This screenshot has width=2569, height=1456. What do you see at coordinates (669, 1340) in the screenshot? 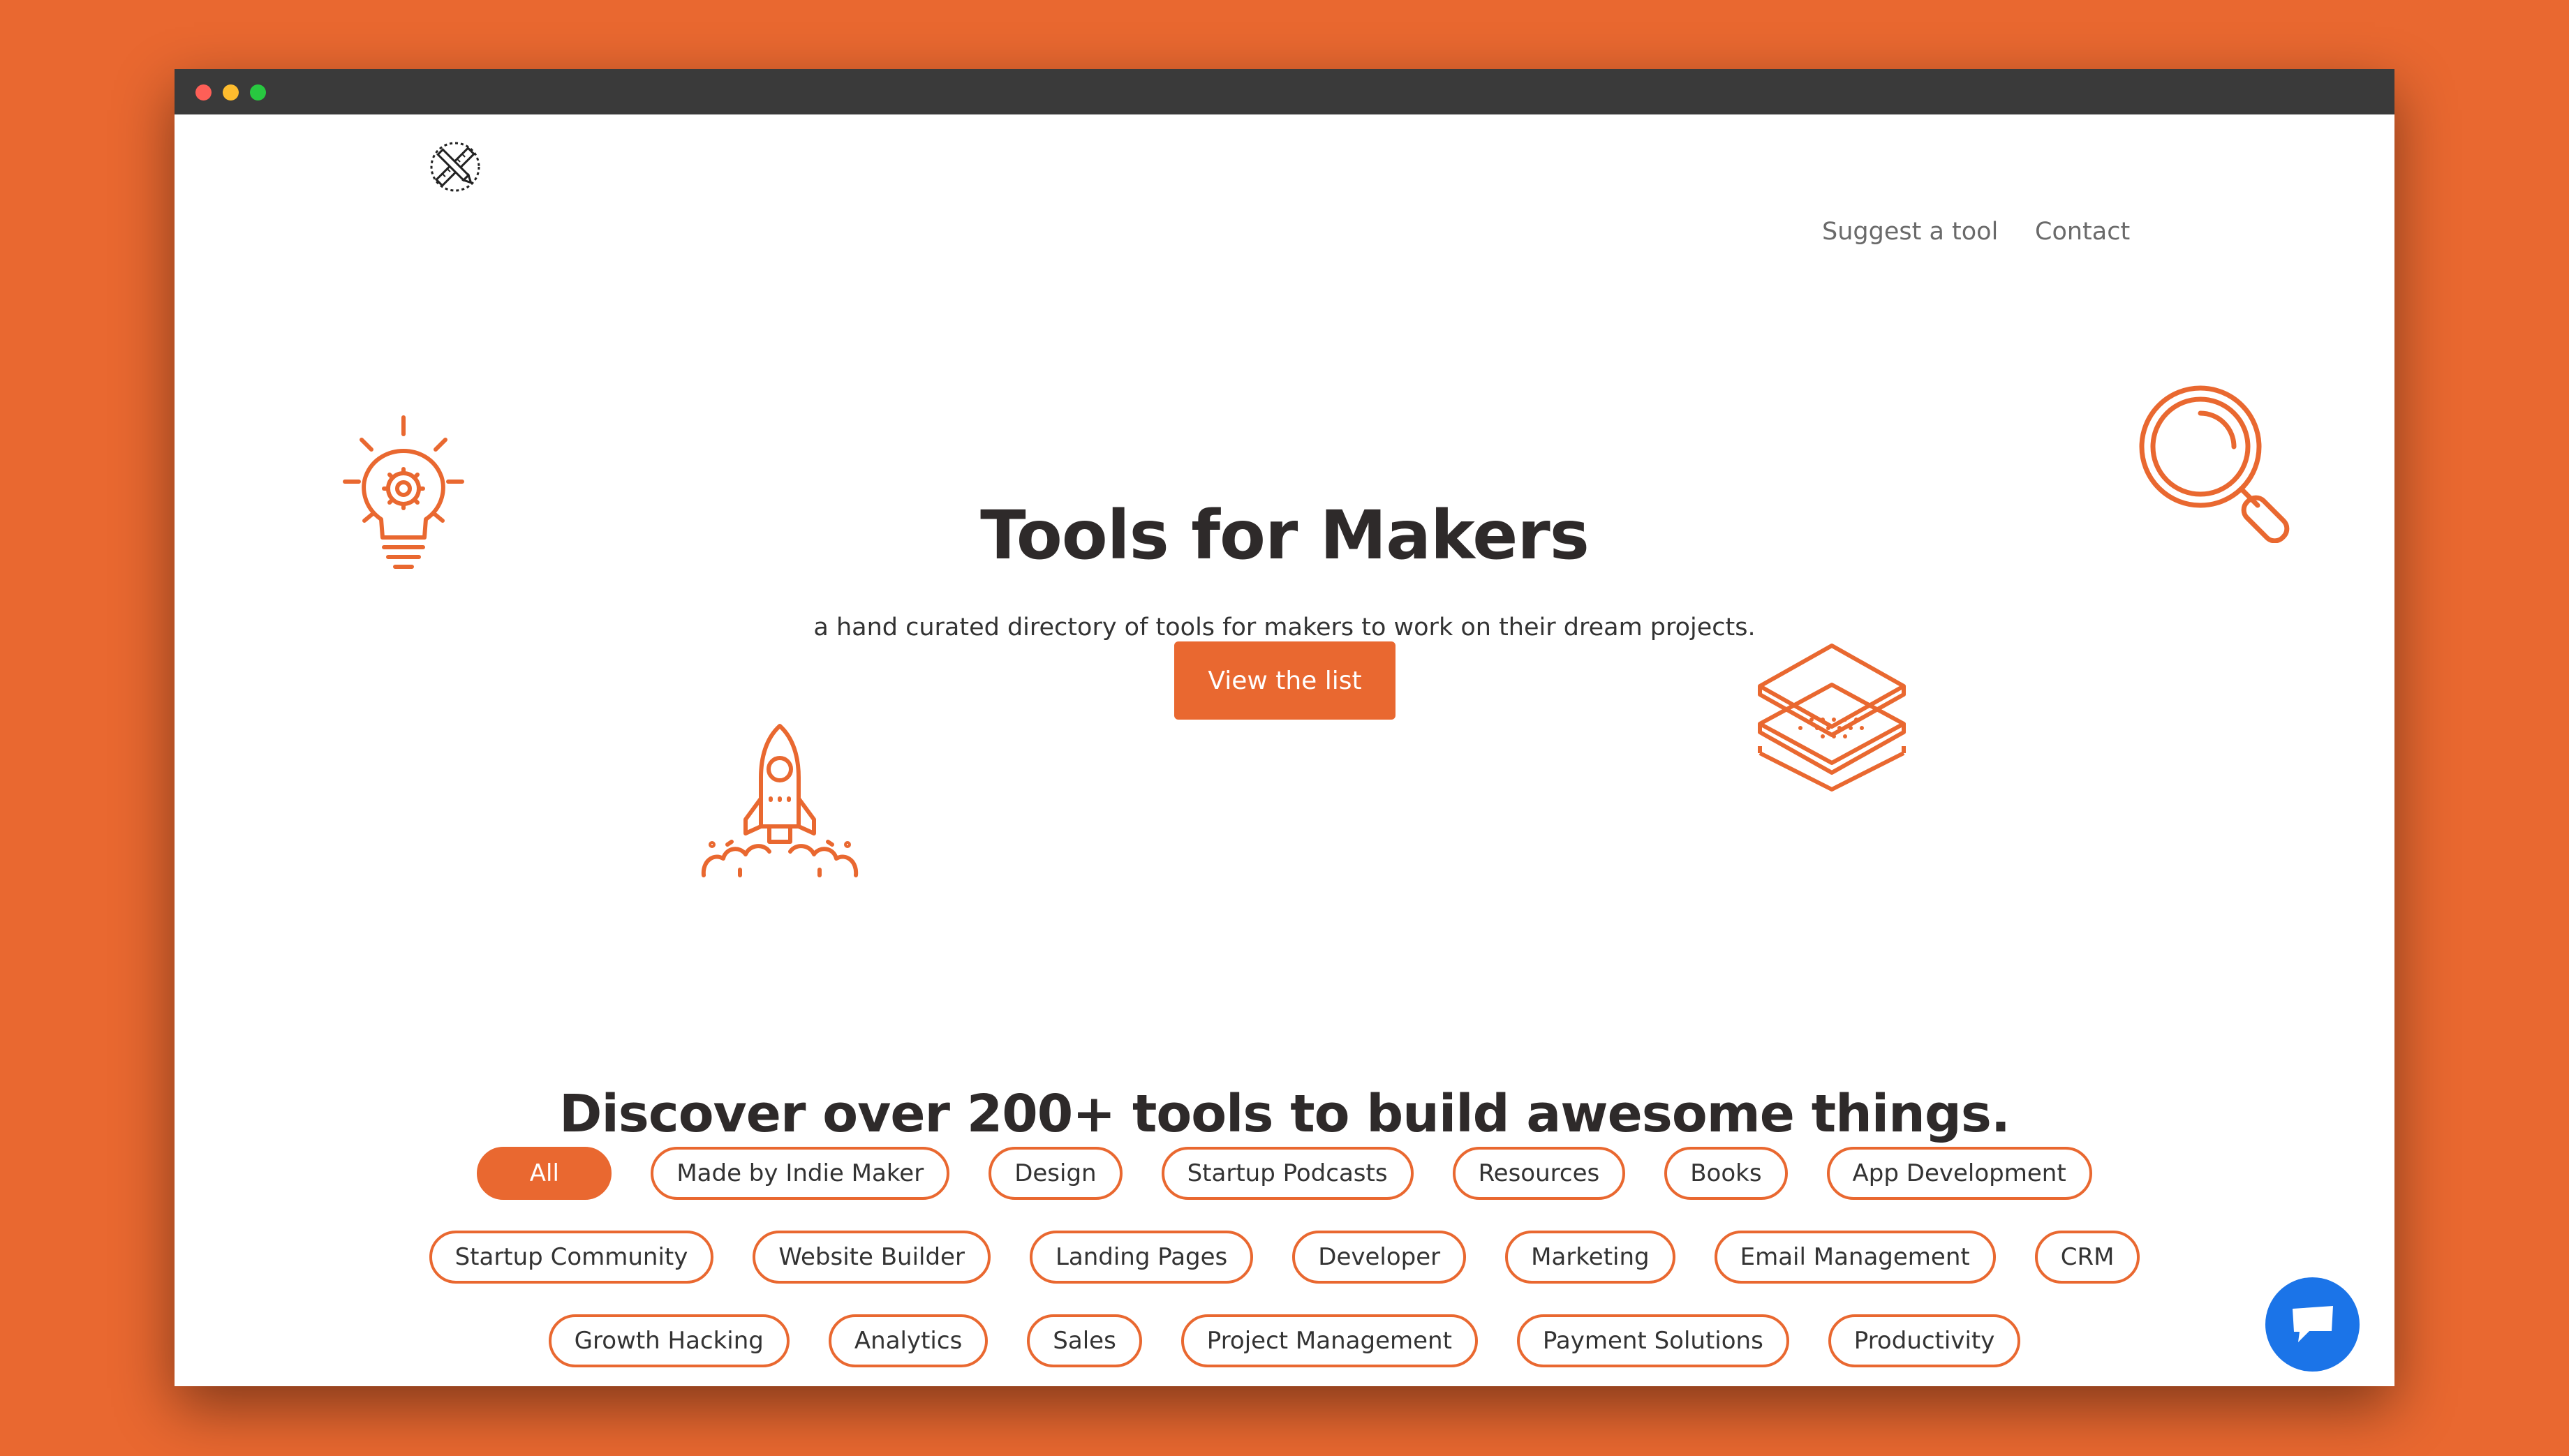
I see `tag-growth-hacking: Growth Hacking` at bounding box center [669, 1340].